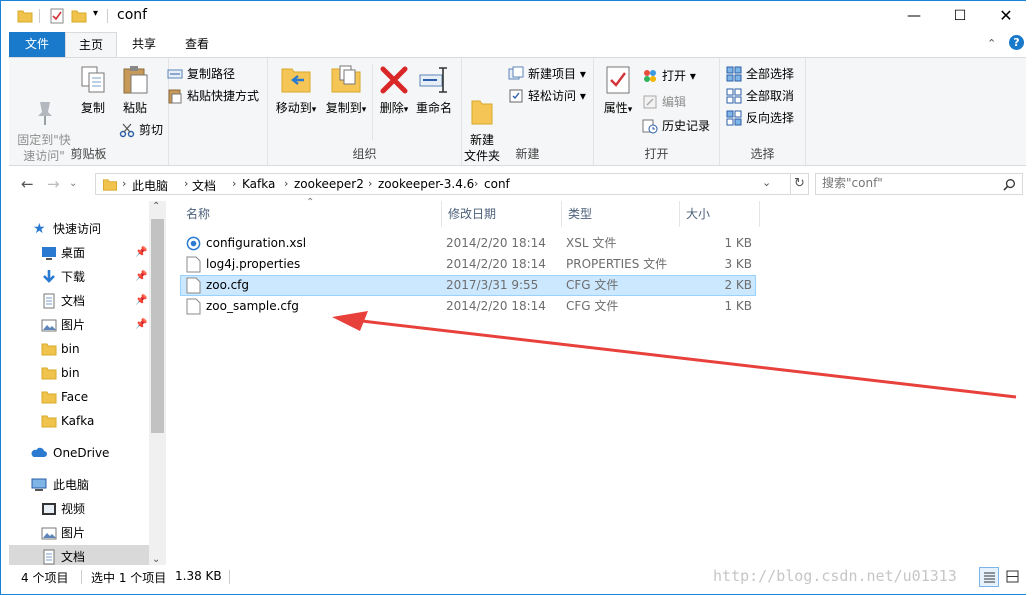 This screenshot has height=595, width=1034. What do you see at coordinates (79, 421) in the screenshot?
I see `nav-item-kafka: Kafka` at bounding box center [79, 421].